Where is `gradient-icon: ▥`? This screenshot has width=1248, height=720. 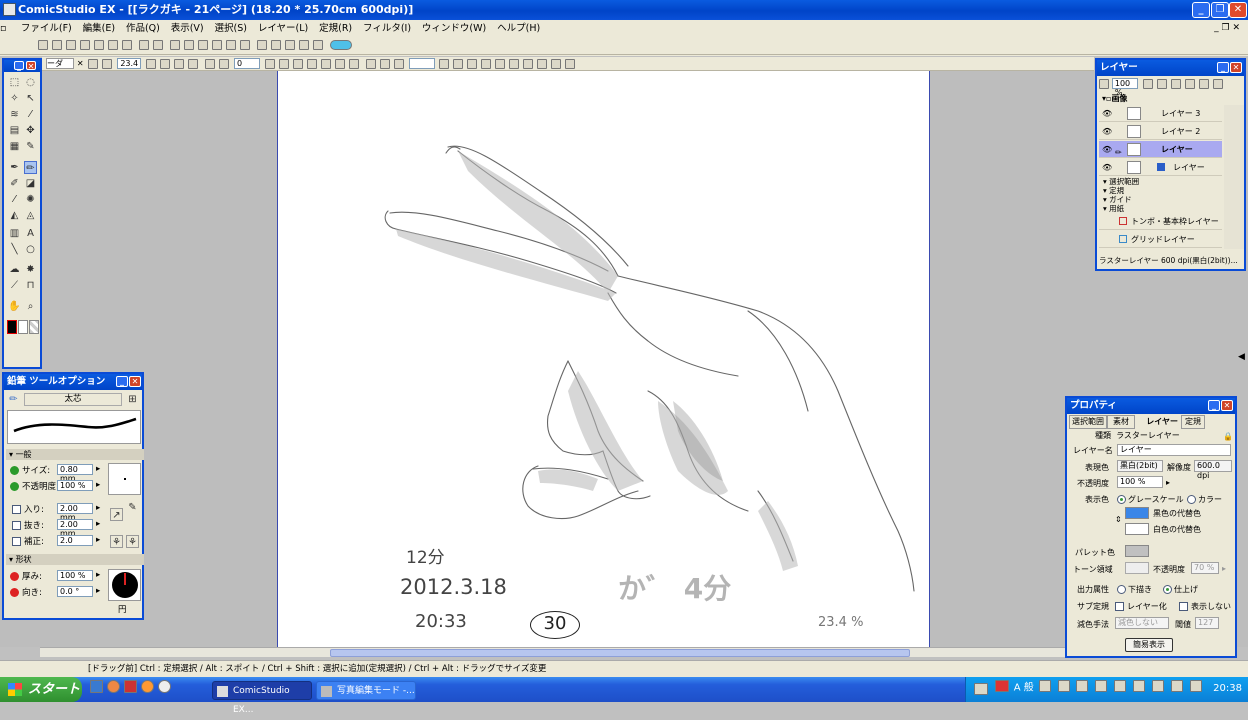
gradient-icon: ▥ is located at coordinates (14, 233).